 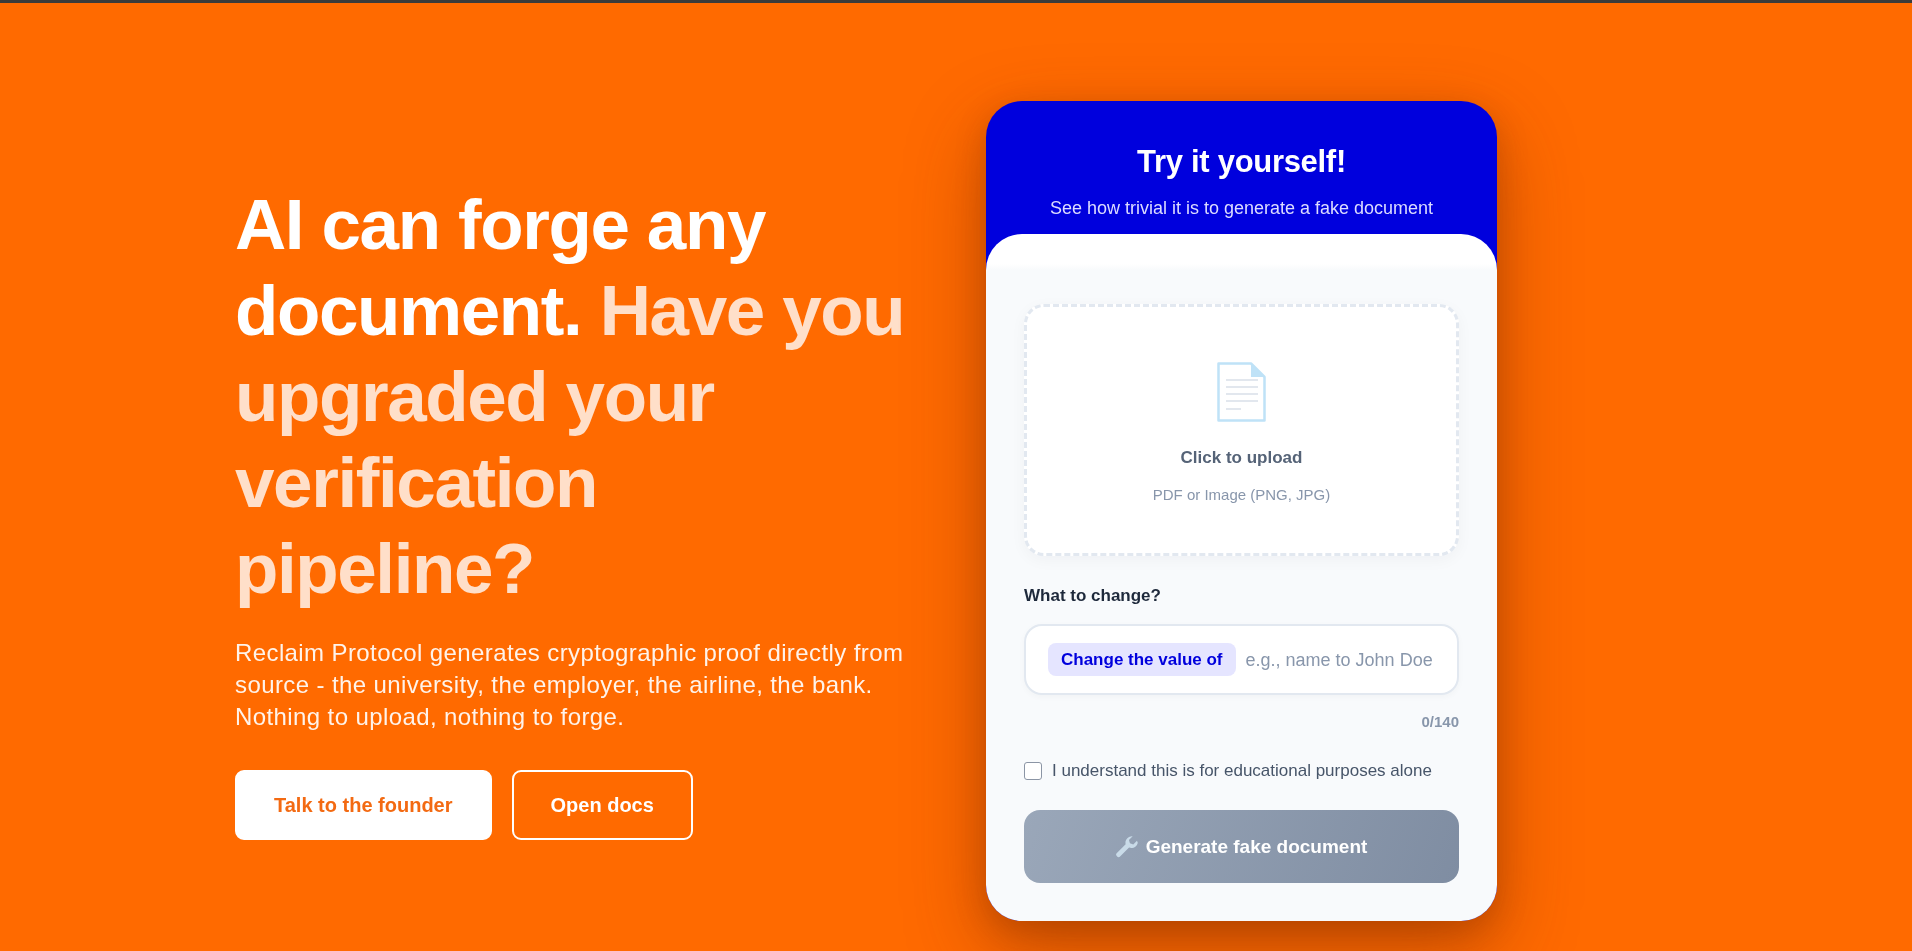 What do you see at coordinates (1126, 846) in the screenshot?
I see `wrench-icon` at bounding box center [1126, 846].